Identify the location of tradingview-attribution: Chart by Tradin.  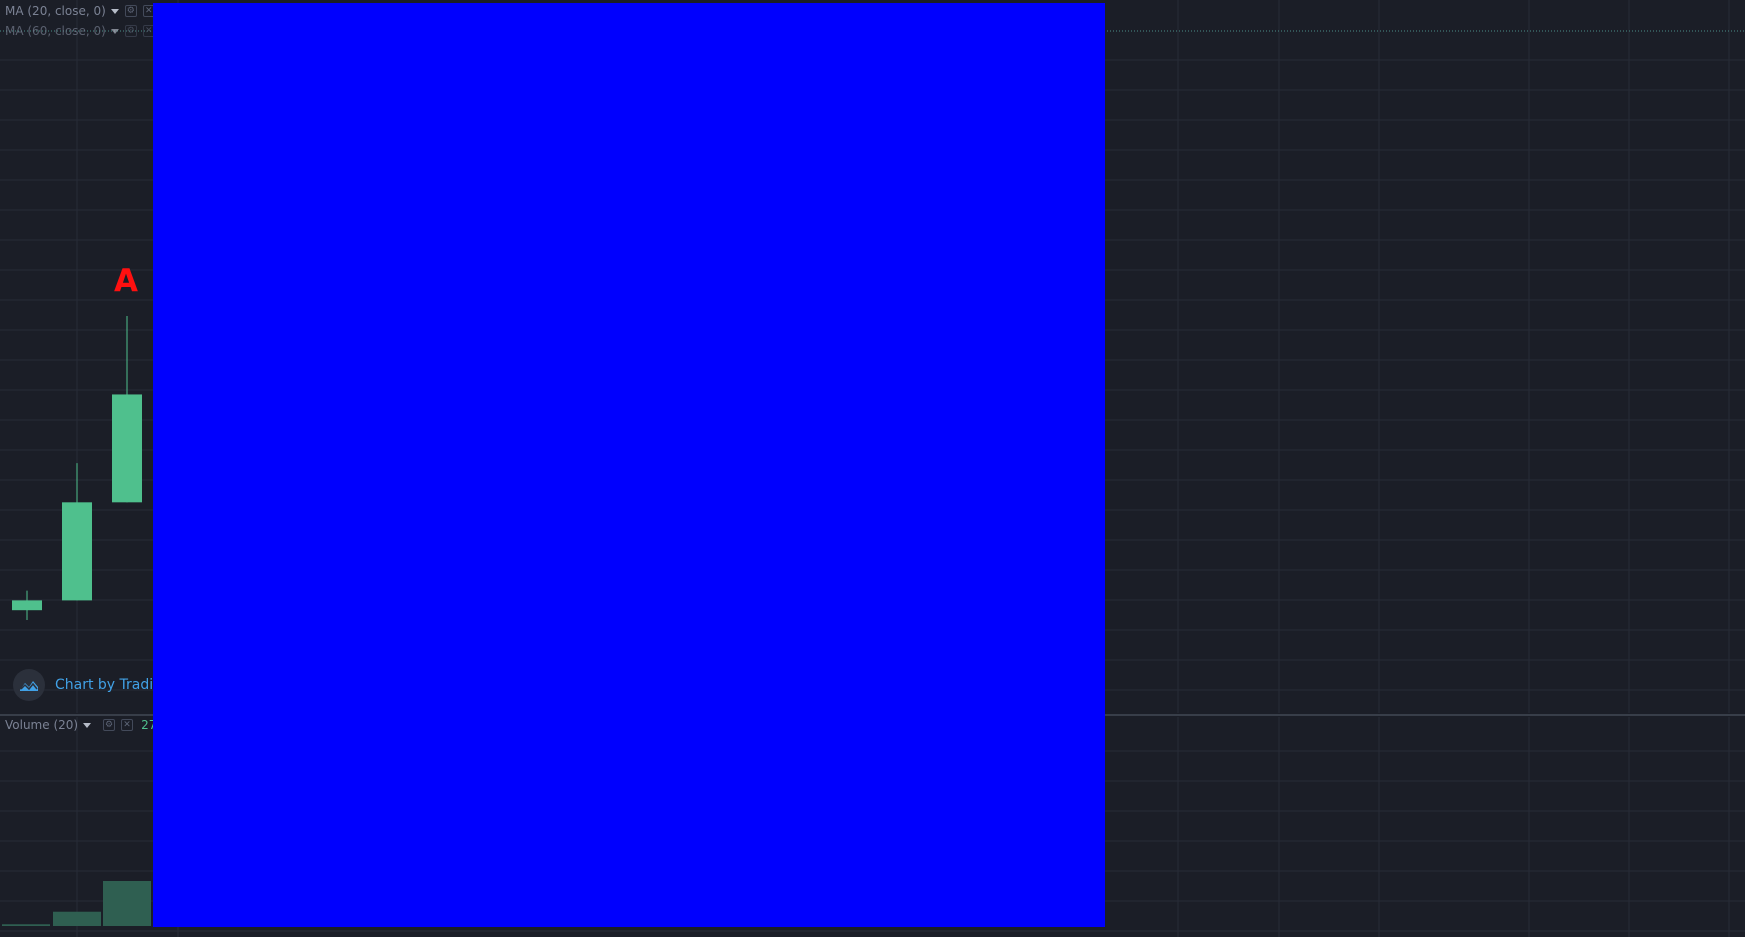
(87, 685).